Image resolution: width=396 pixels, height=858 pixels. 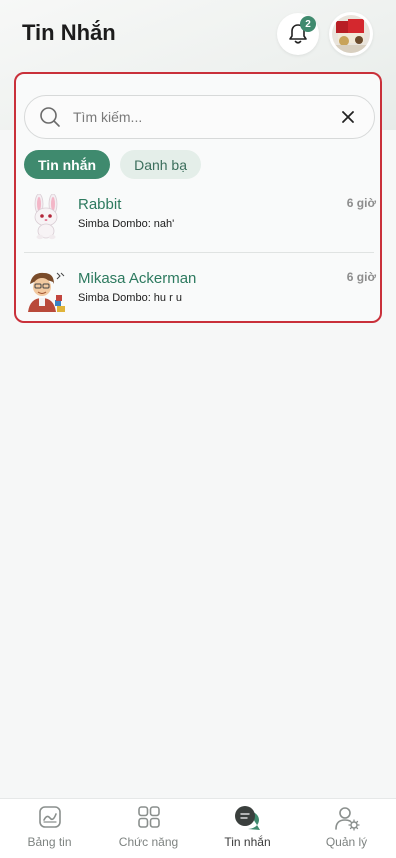 I want to click on chat-icon, so click(x=247, y=818).